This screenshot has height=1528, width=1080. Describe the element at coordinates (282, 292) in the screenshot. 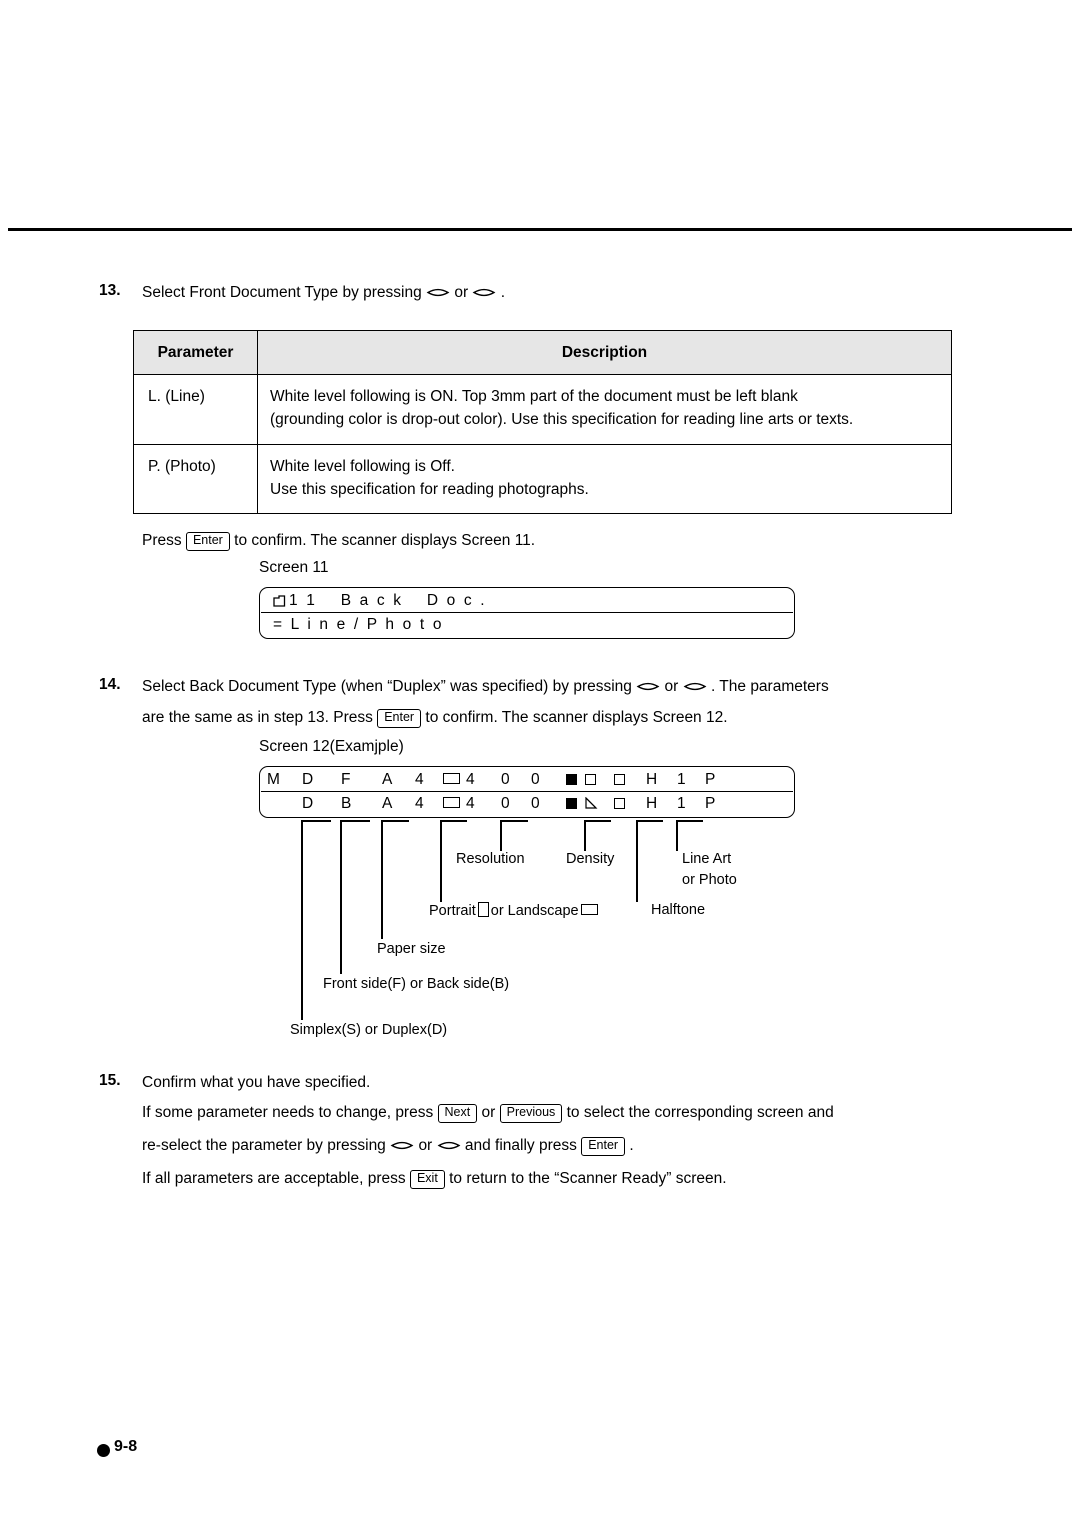

I see `step-13-text-before: Select Front Document Type by pressing` at that location.